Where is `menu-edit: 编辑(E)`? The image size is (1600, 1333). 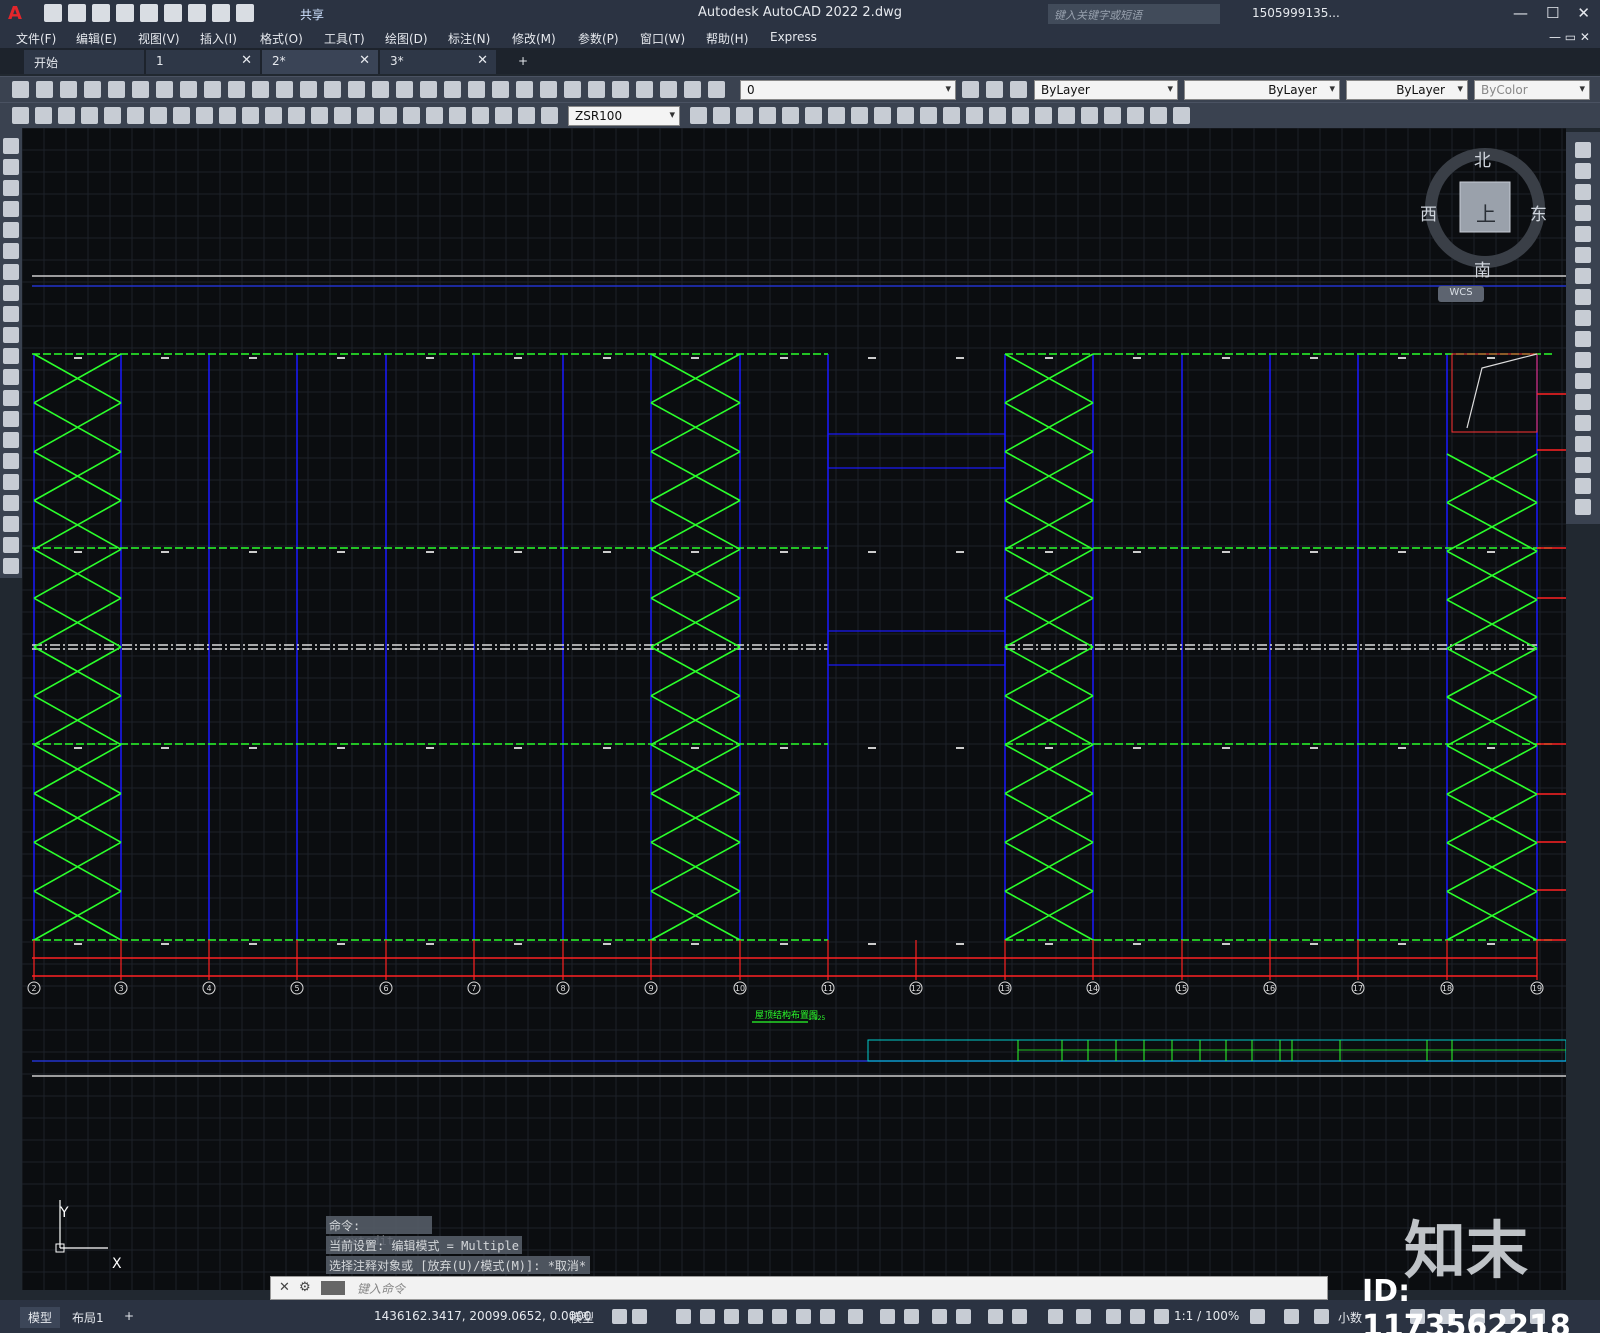 menu-edit: 编辑(E) is located at coordinates (96, 38).